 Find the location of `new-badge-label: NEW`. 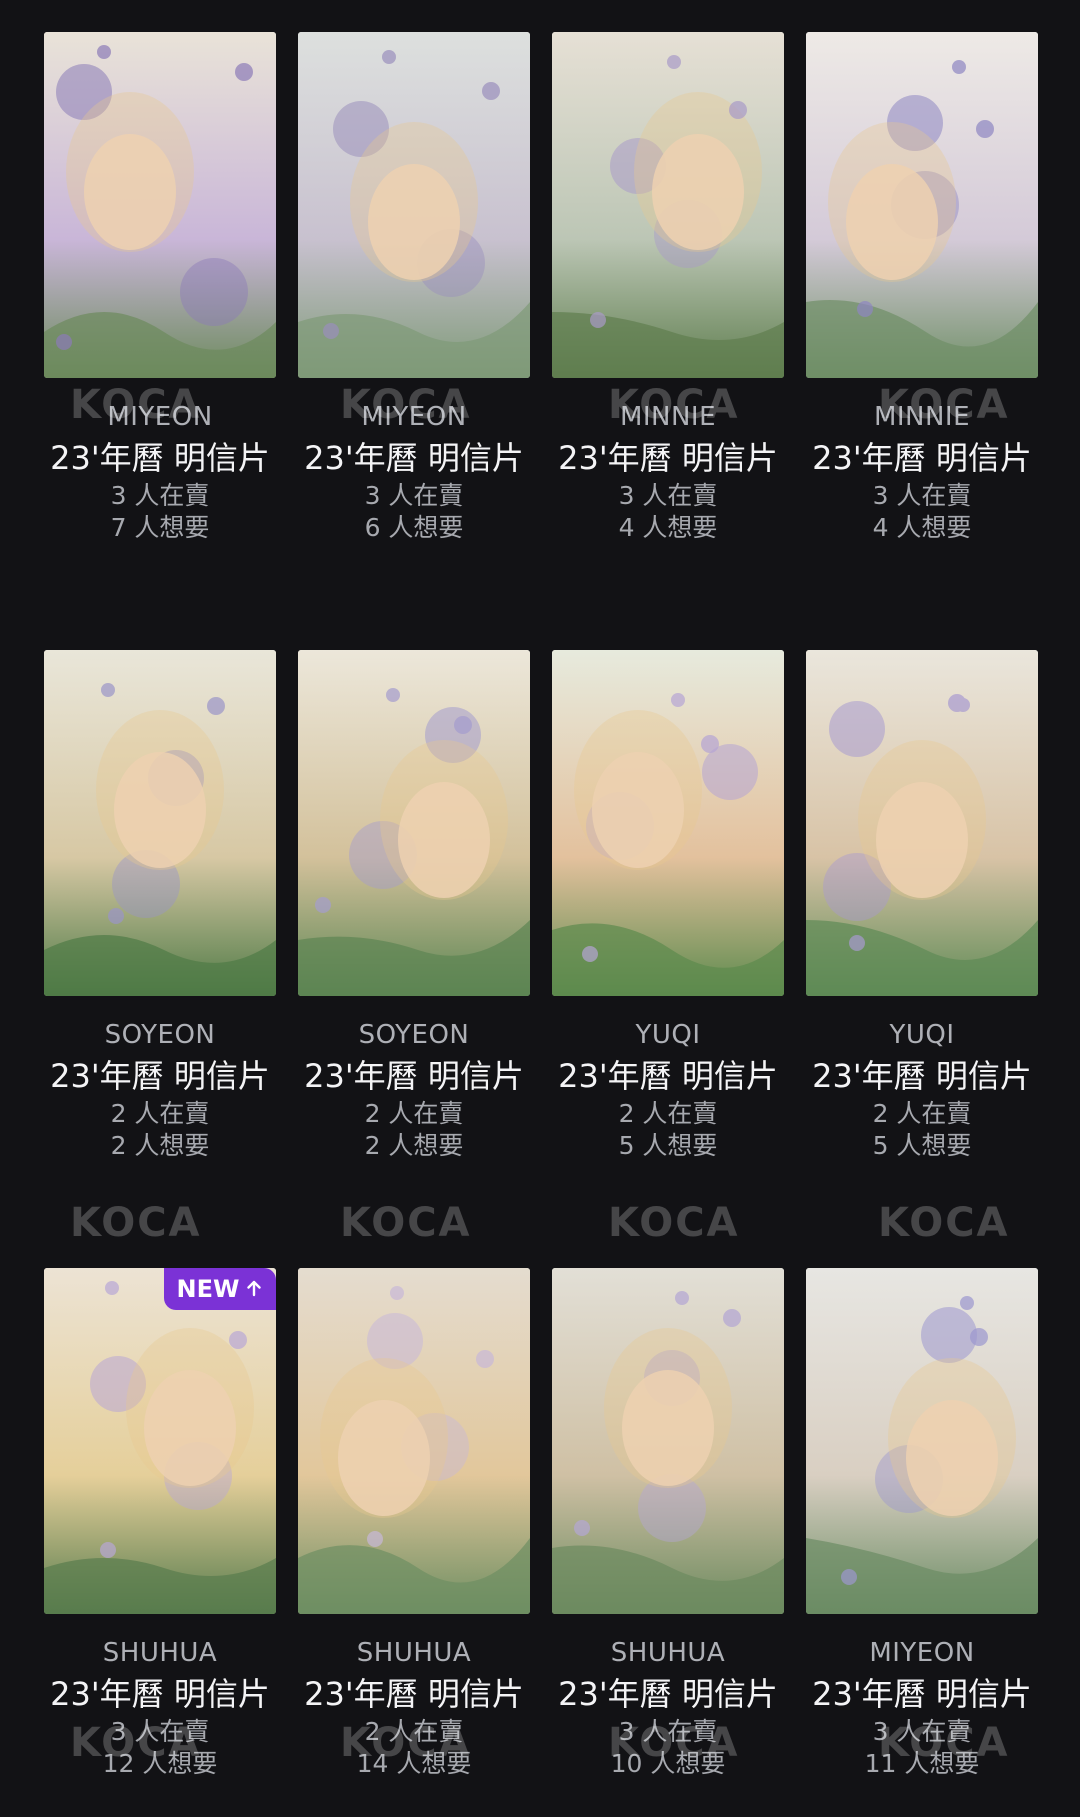

new-badge-label: NEW is located at coordinates (208, 1289).